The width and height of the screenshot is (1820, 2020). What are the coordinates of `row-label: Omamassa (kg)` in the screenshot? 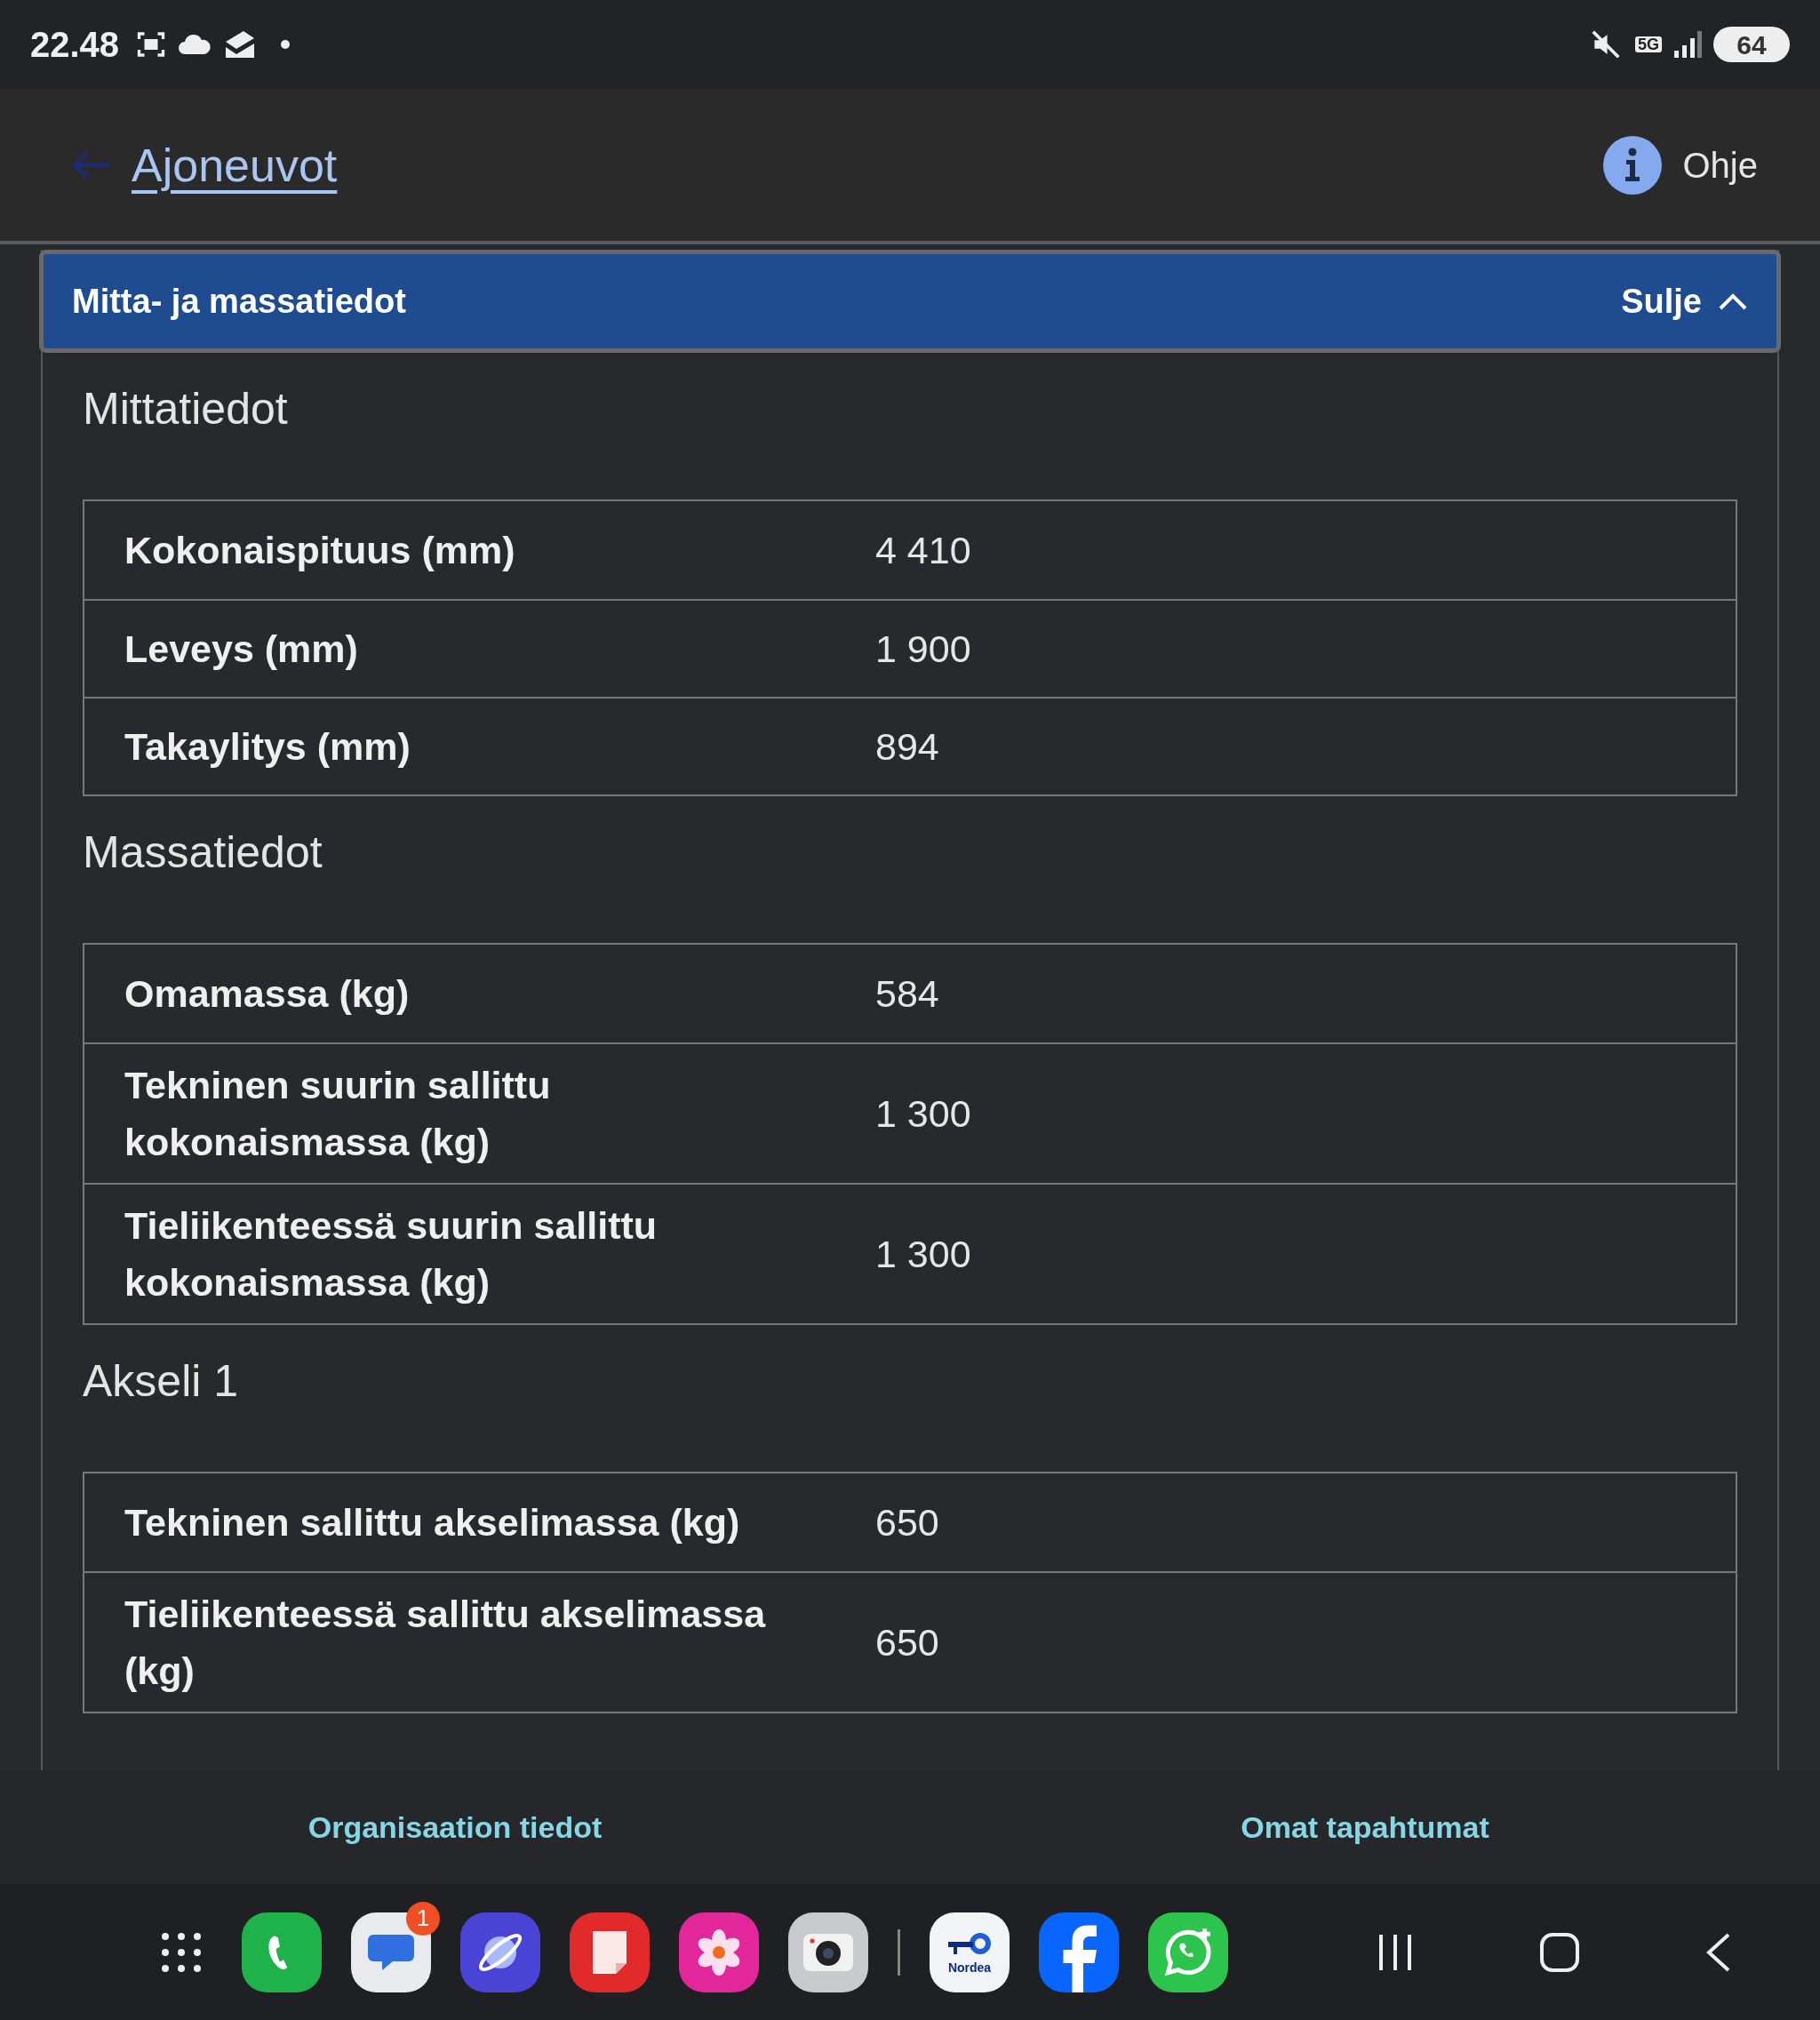 It's located at (267, 994).